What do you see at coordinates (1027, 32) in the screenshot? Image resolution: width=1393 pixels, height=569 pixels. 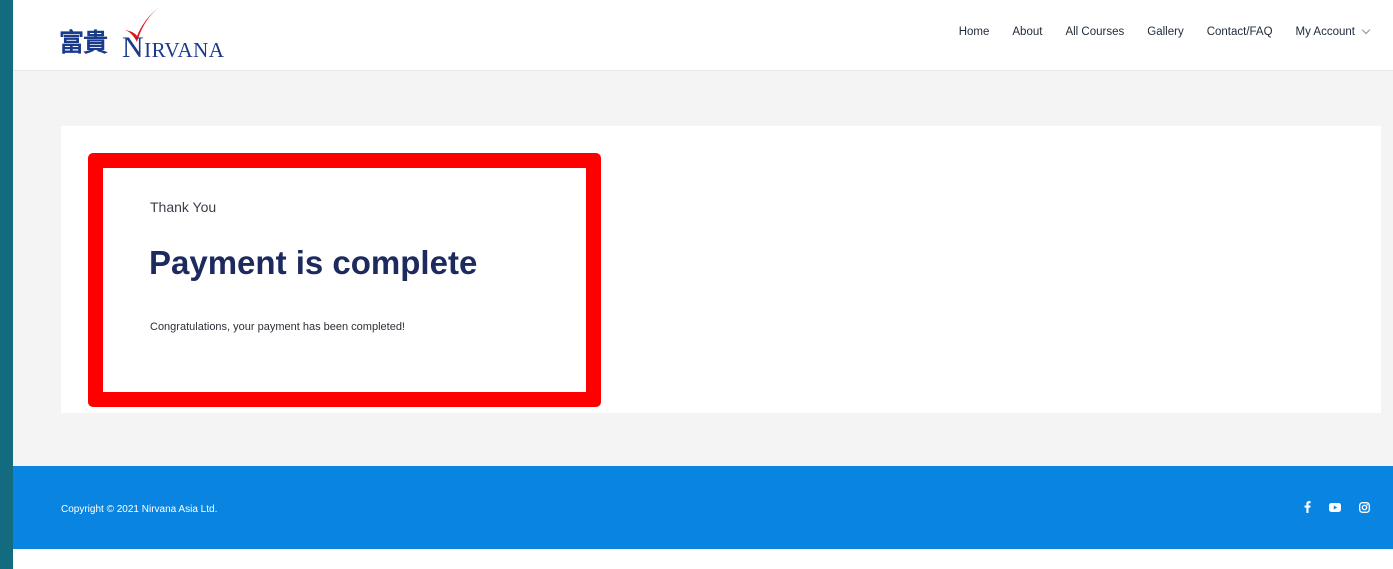 I see `nav-about: About` at bounding box center [1027, 32].